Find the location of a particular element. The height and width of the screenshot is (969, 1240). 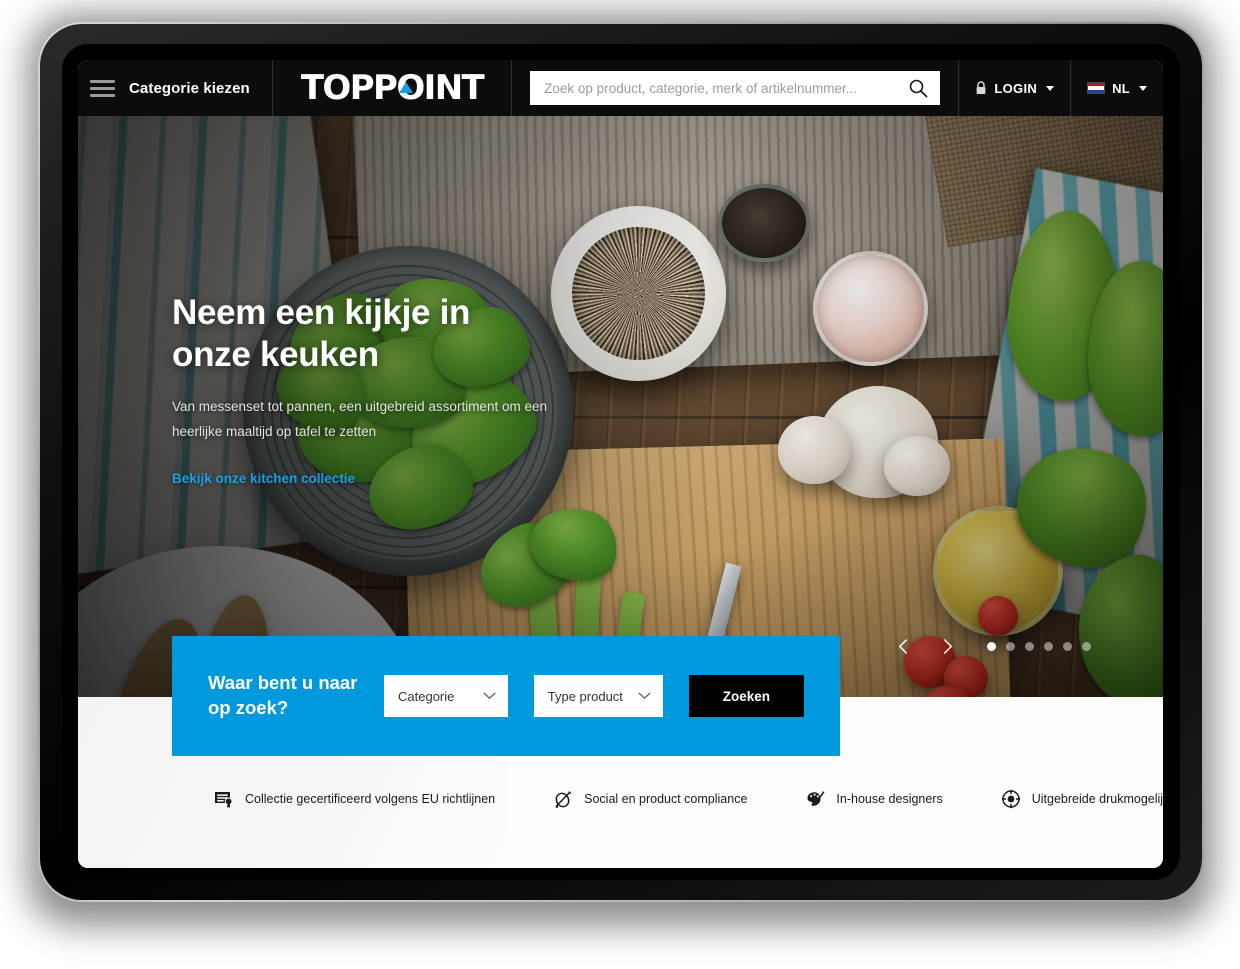

certificate-icon is located at coordinates (224, 799).